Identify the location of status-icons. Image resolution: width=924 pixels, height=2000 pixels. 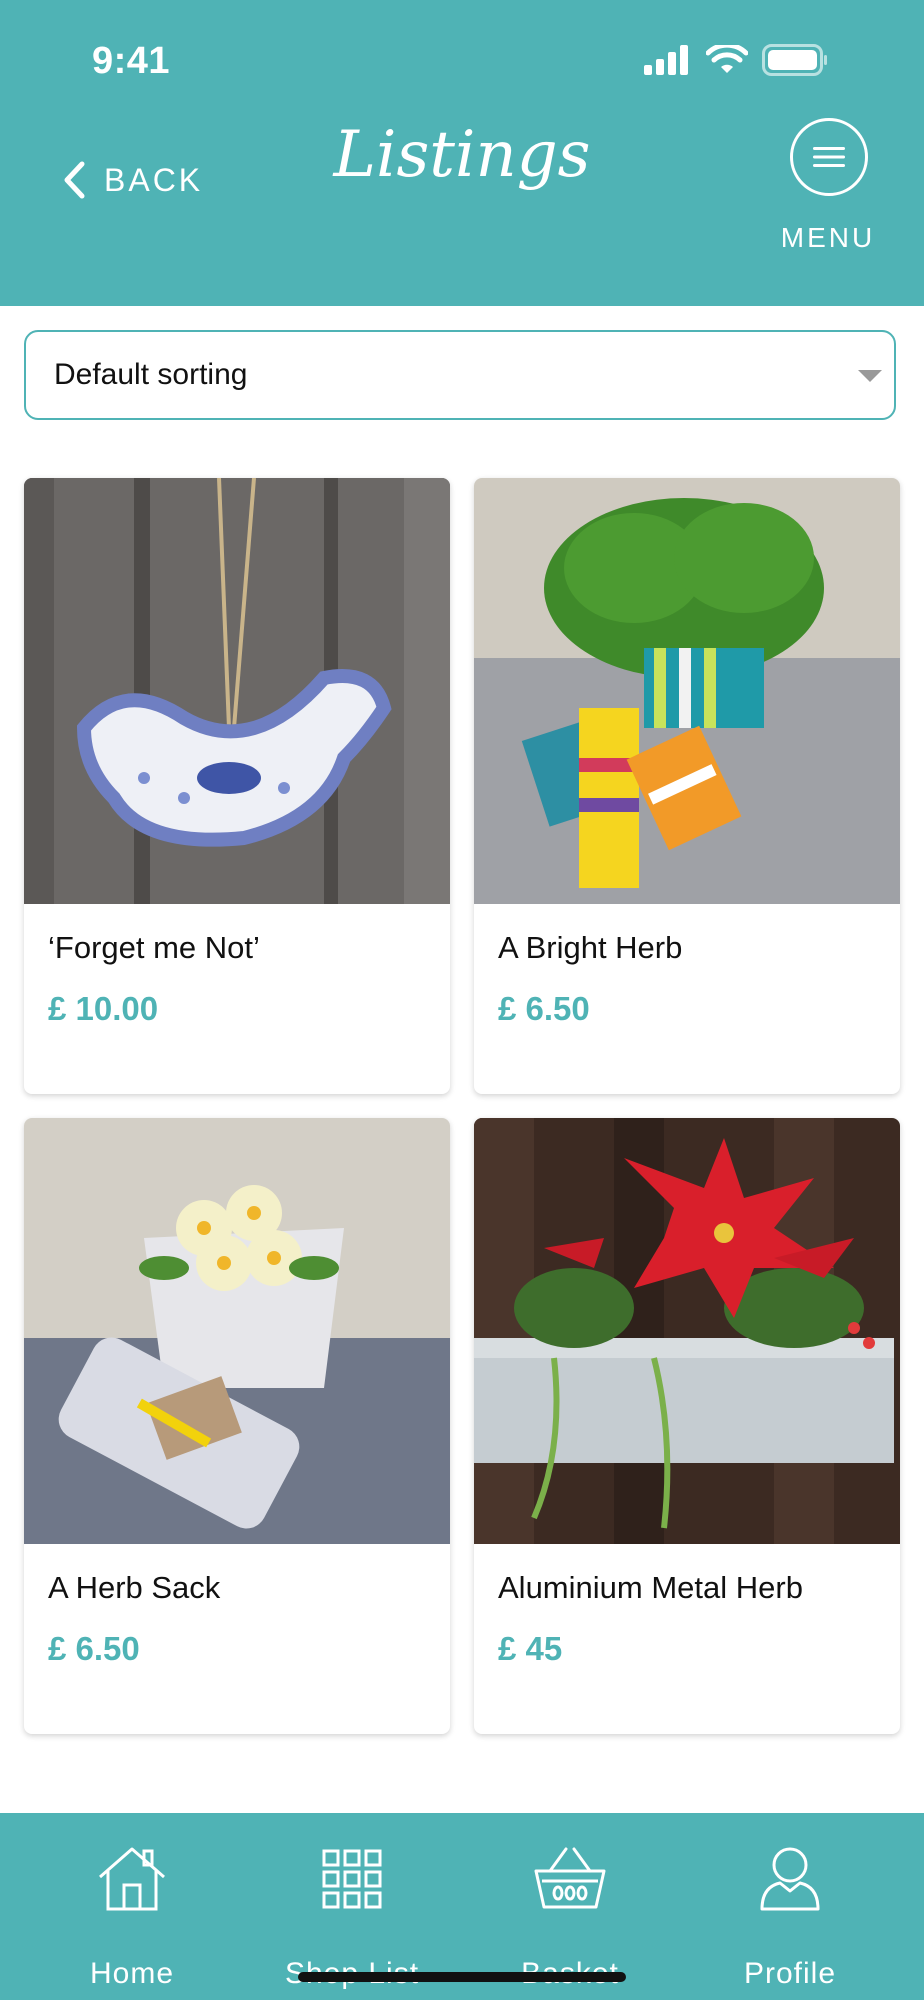
(736, 60).